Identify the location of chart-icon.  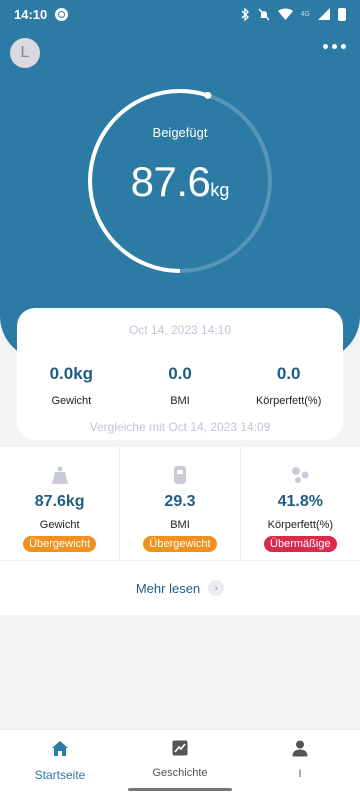
(180, 748).